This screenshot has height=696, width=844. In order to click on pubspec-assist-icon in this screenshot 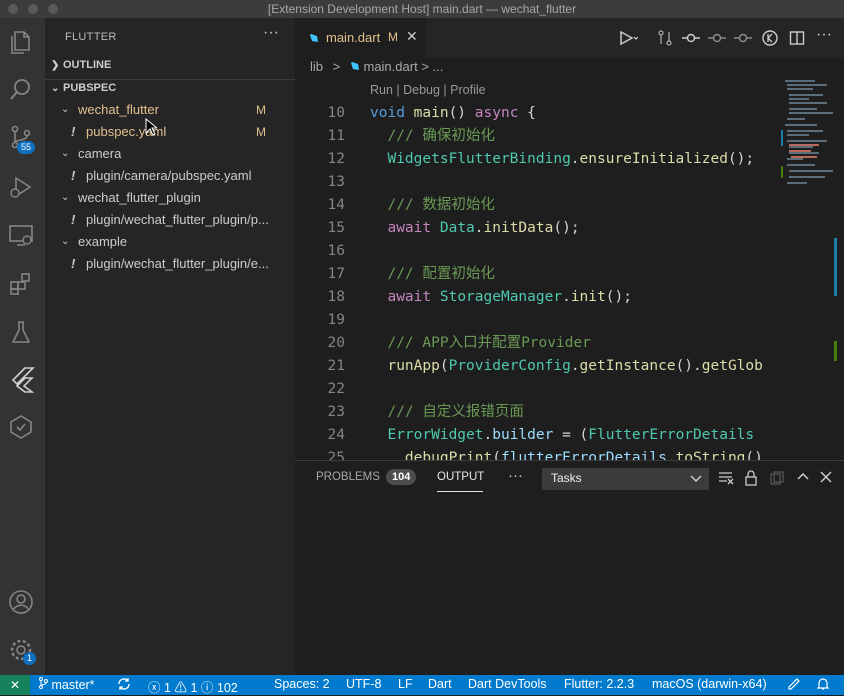, I will do `click(22, 428)`.